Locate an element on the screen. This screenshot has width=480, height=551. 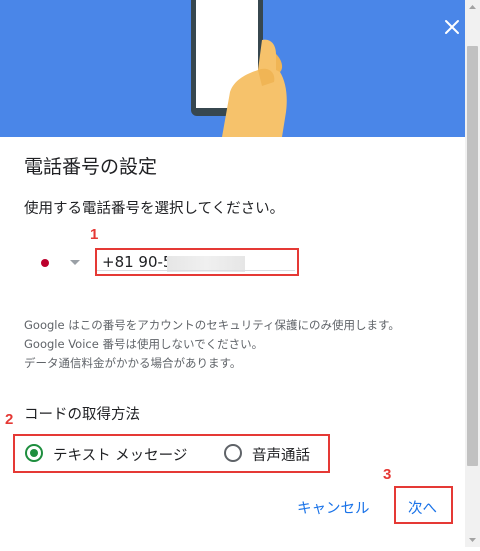
input-underline is located at coordinates (196, 270).